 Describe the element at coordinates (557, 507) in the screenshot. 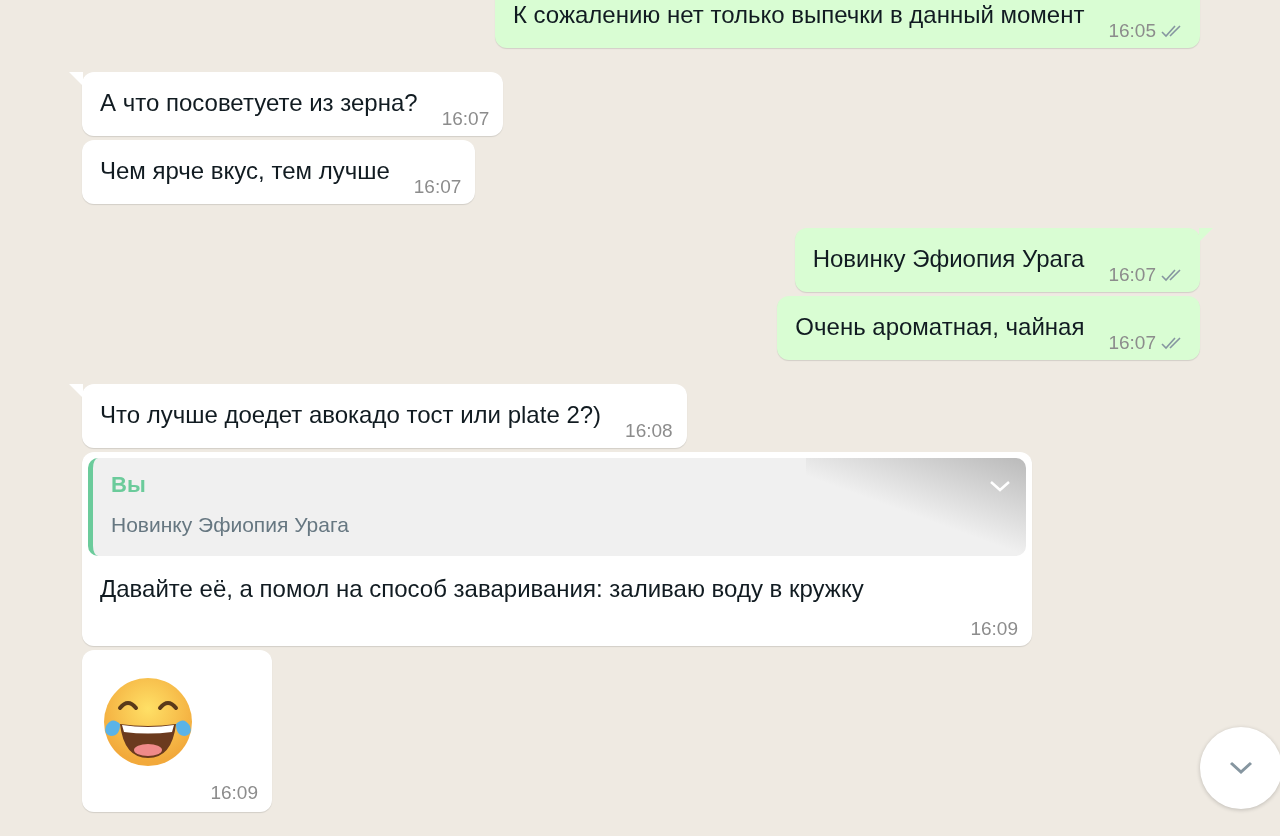

I see `quoted-message: Вы Новинку Эфиопия Урага` at that location.